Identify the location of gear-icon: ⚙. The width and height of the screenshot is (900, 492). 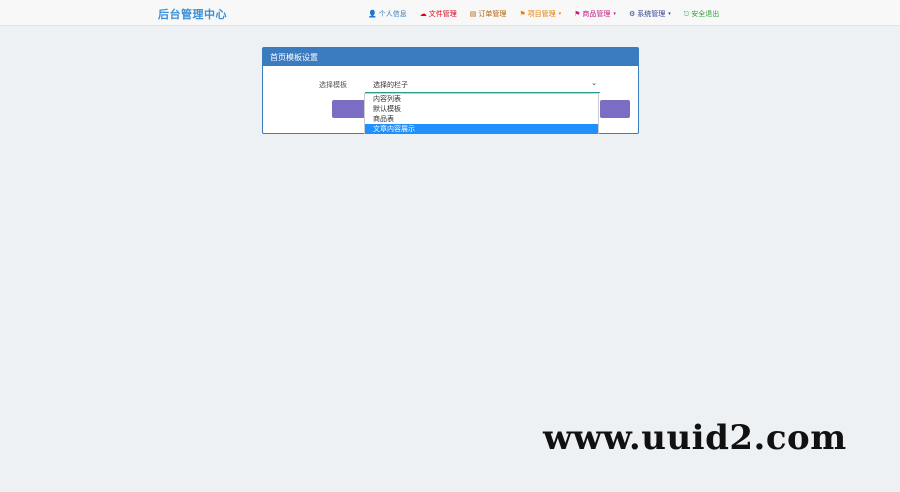
(632, 13).